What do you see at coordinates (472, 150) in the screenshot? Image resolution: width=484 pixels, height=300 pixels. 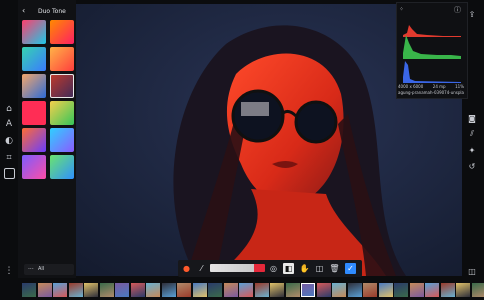 I see `magic-wand-icon: ✦` at bounding box center [472, 150].